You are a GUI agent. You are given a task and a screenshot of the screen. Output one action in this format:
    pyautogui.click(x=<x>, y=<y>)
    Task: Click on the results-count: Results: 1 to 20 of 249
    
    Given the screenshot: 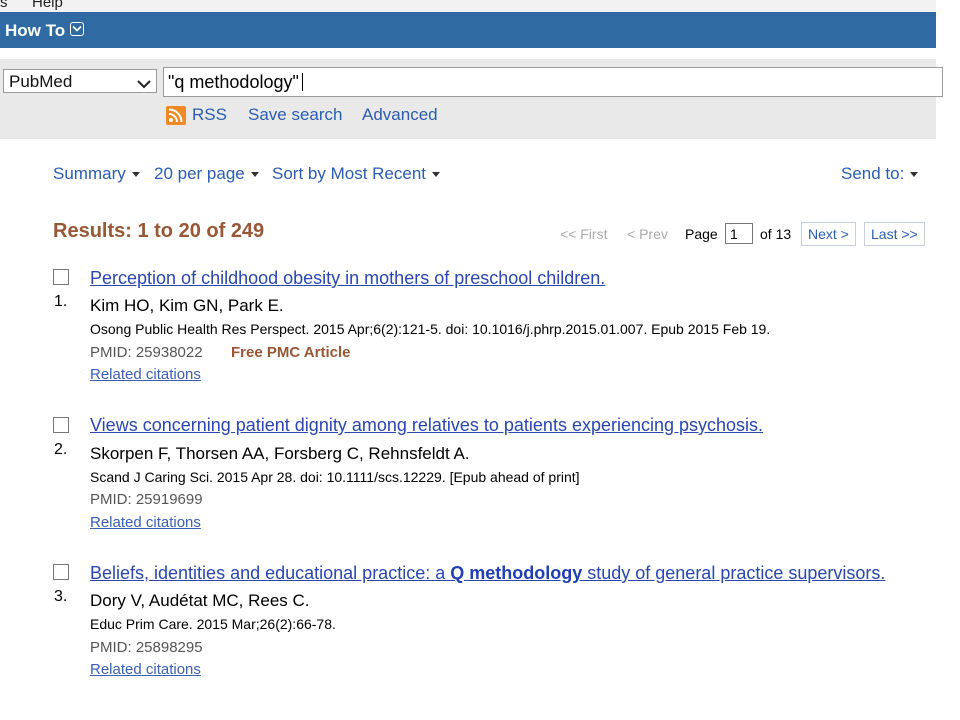 What is the action you would take?
    pyautogui.click(x=159, y=231)
    